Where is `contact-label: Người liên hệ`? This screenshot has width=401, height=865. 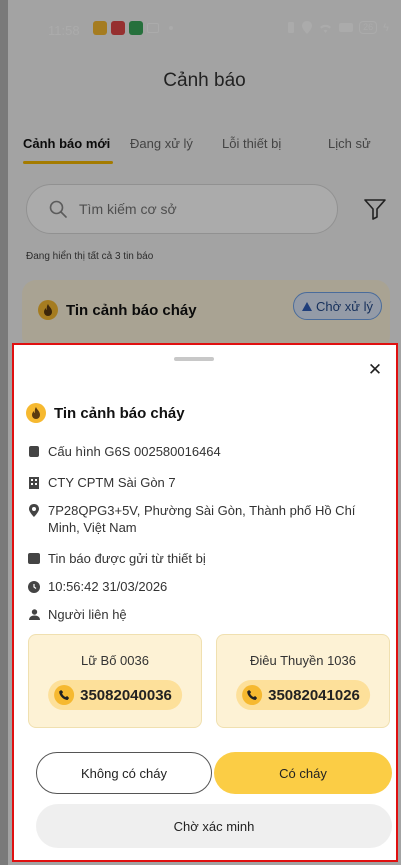
contact-label: Người liên hệ is located at coordinates (87, 614).